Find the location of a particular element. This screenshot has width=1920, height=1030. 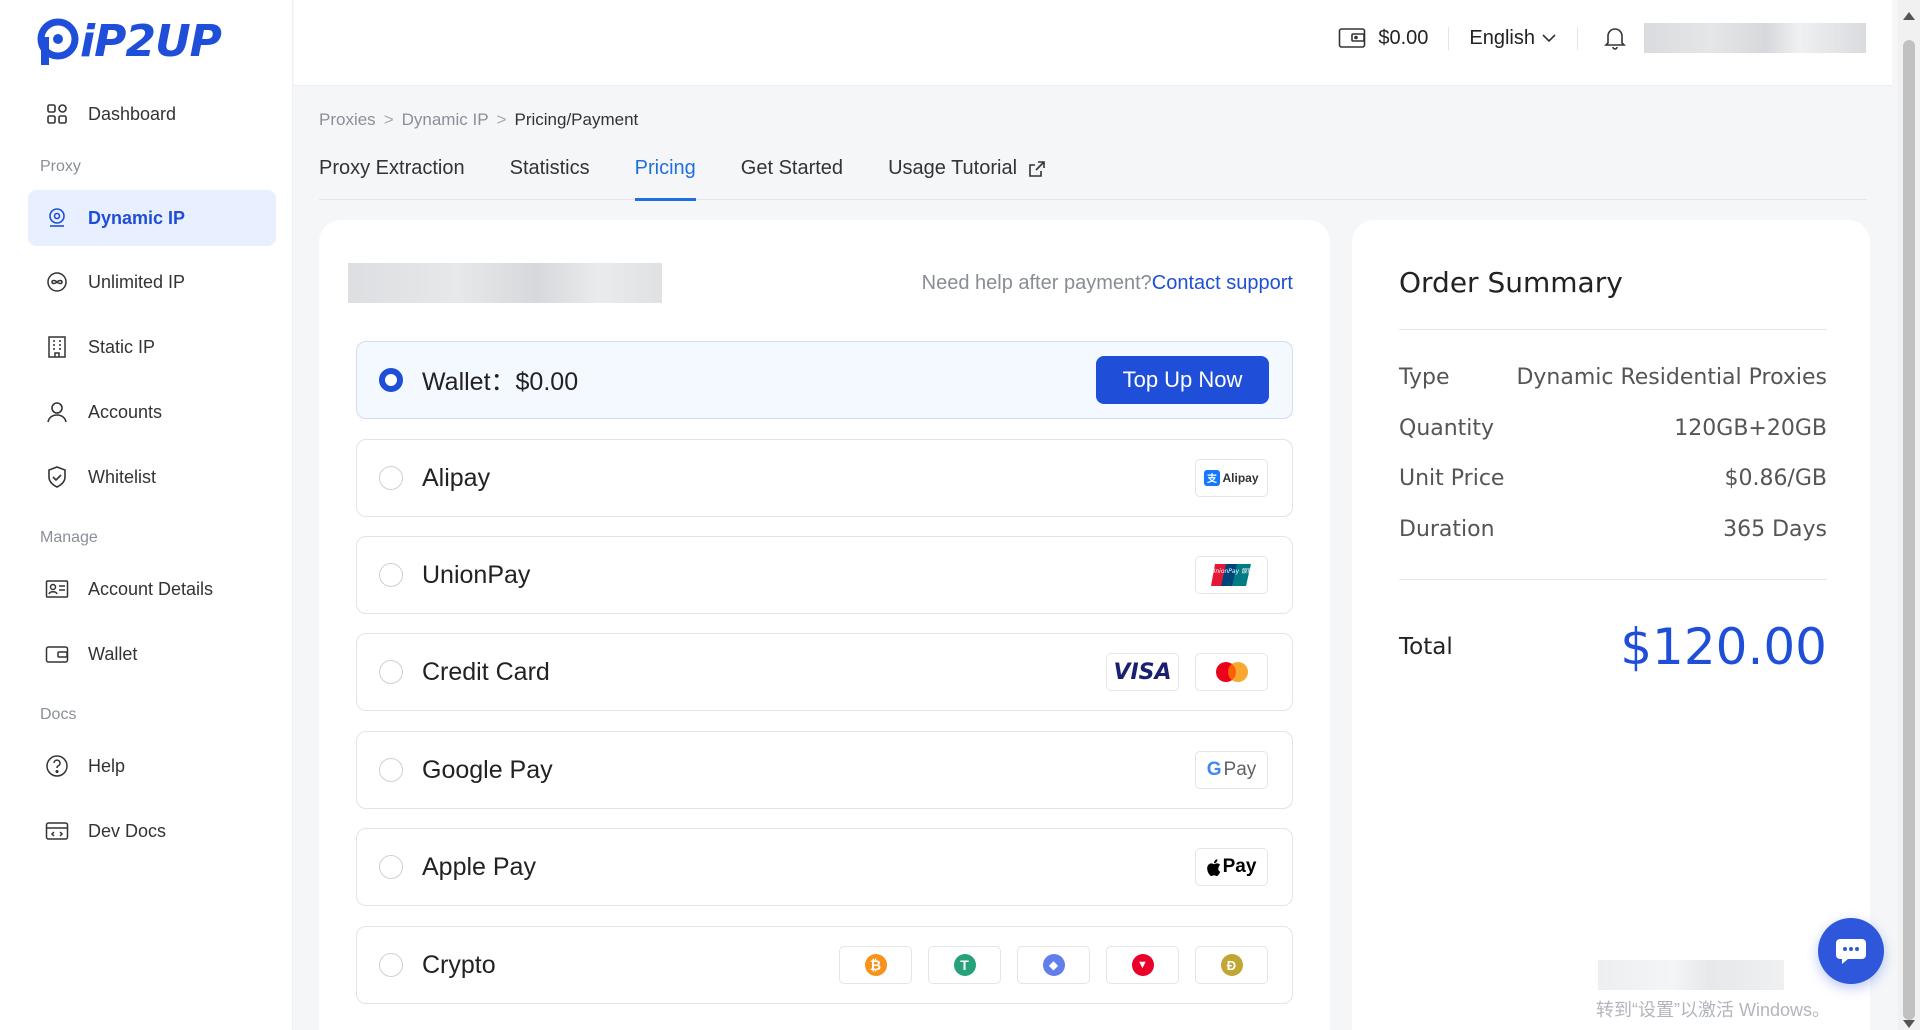

tab-usage-tutorial: Usage Tutorial is located at coordinates (967, 177).